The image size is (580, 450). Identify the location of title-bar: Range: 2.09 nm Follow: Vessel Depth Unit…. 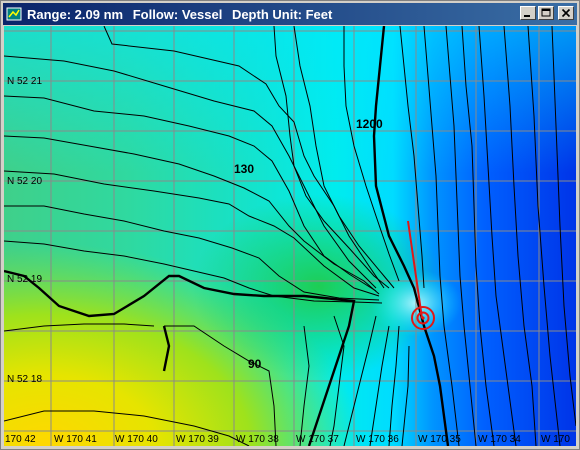
(290, 14).